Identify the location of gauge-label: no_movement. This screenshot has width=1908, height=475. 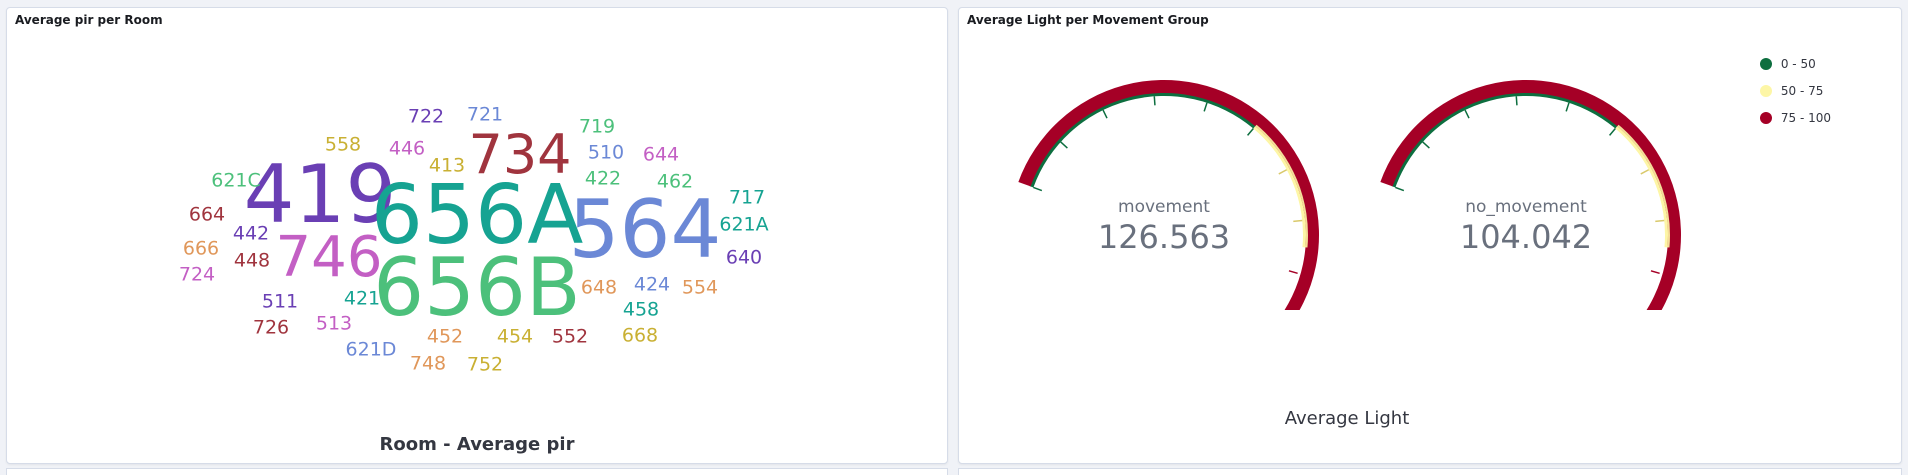
(1526, 207).